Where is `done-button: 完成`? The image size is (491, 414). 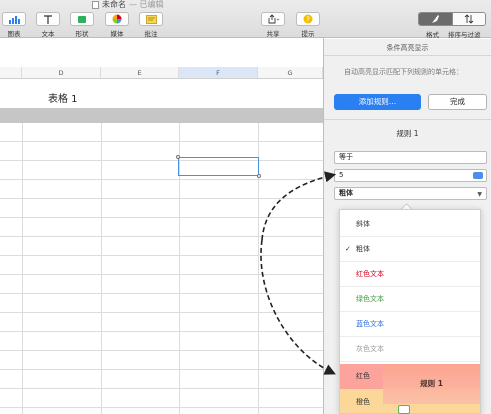
done-button: 完成 is located at coordinates (457, 102).